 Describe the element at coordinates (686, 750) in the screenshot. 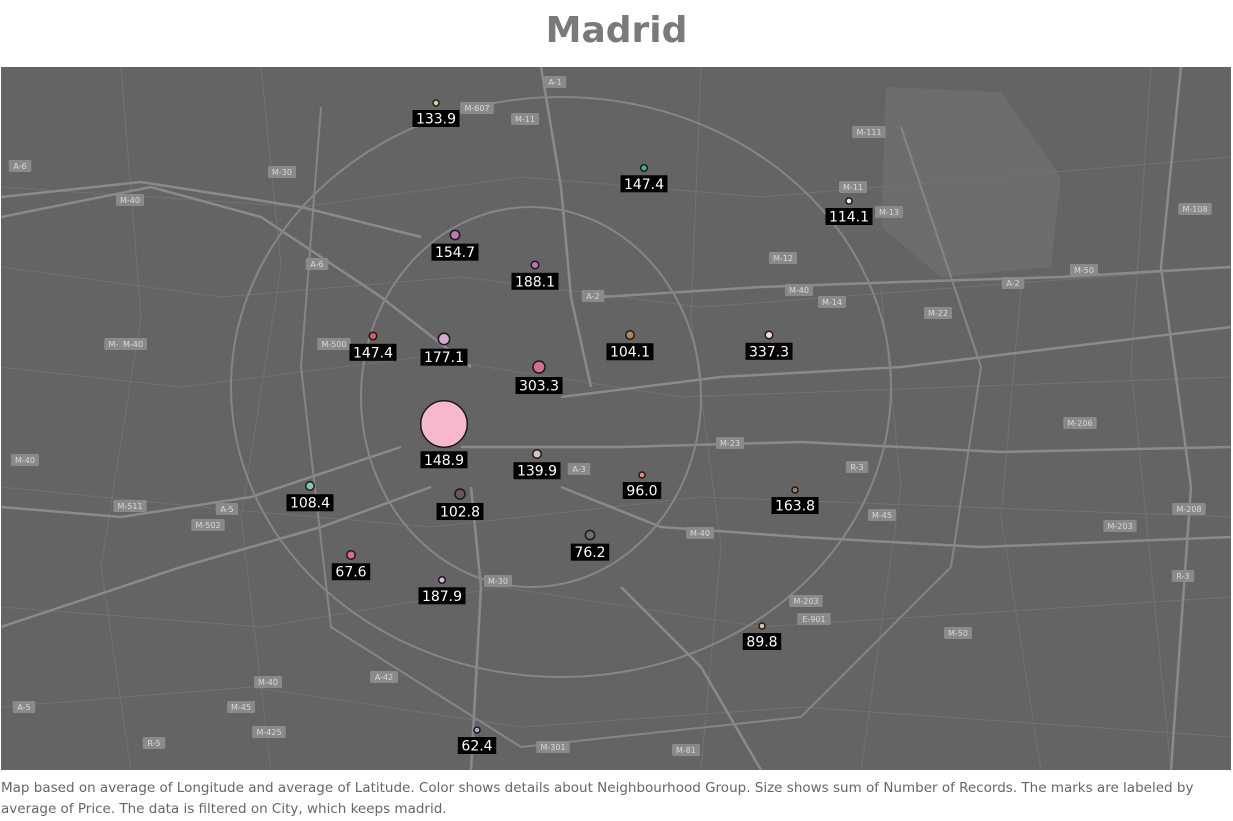

I see `road-shield-label: M-81` at that location.